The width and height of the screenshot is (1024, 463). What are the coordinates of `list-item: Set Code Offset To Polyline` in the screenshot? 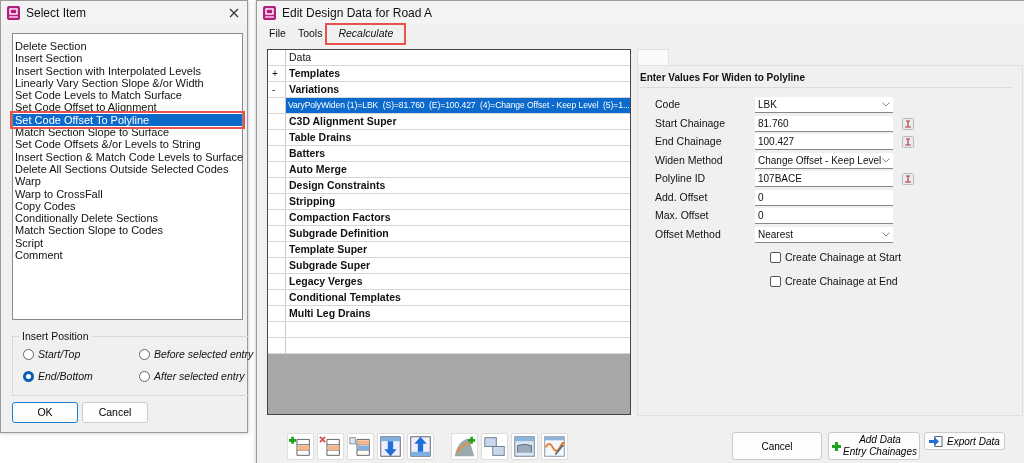 It's located at (127, 120).